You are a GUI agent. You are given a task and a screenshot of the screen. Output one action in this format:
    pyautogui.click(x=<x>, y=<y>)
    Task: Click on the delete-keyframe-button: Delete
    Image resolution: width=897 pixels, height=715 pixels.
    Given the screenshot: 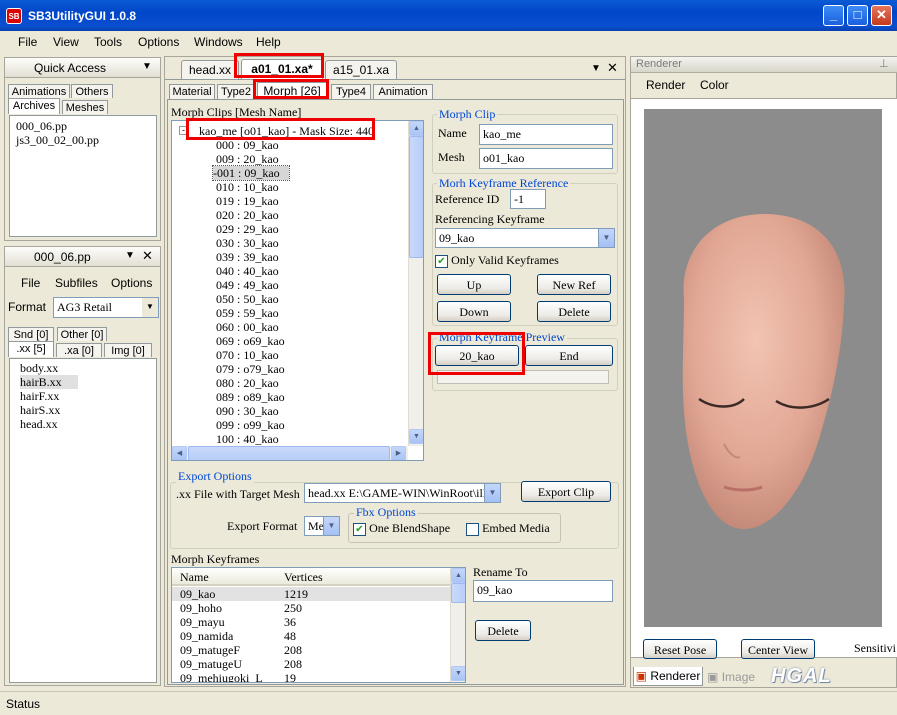 What is the action you would take?
    pyautogui.click(x=503, y=630)
    